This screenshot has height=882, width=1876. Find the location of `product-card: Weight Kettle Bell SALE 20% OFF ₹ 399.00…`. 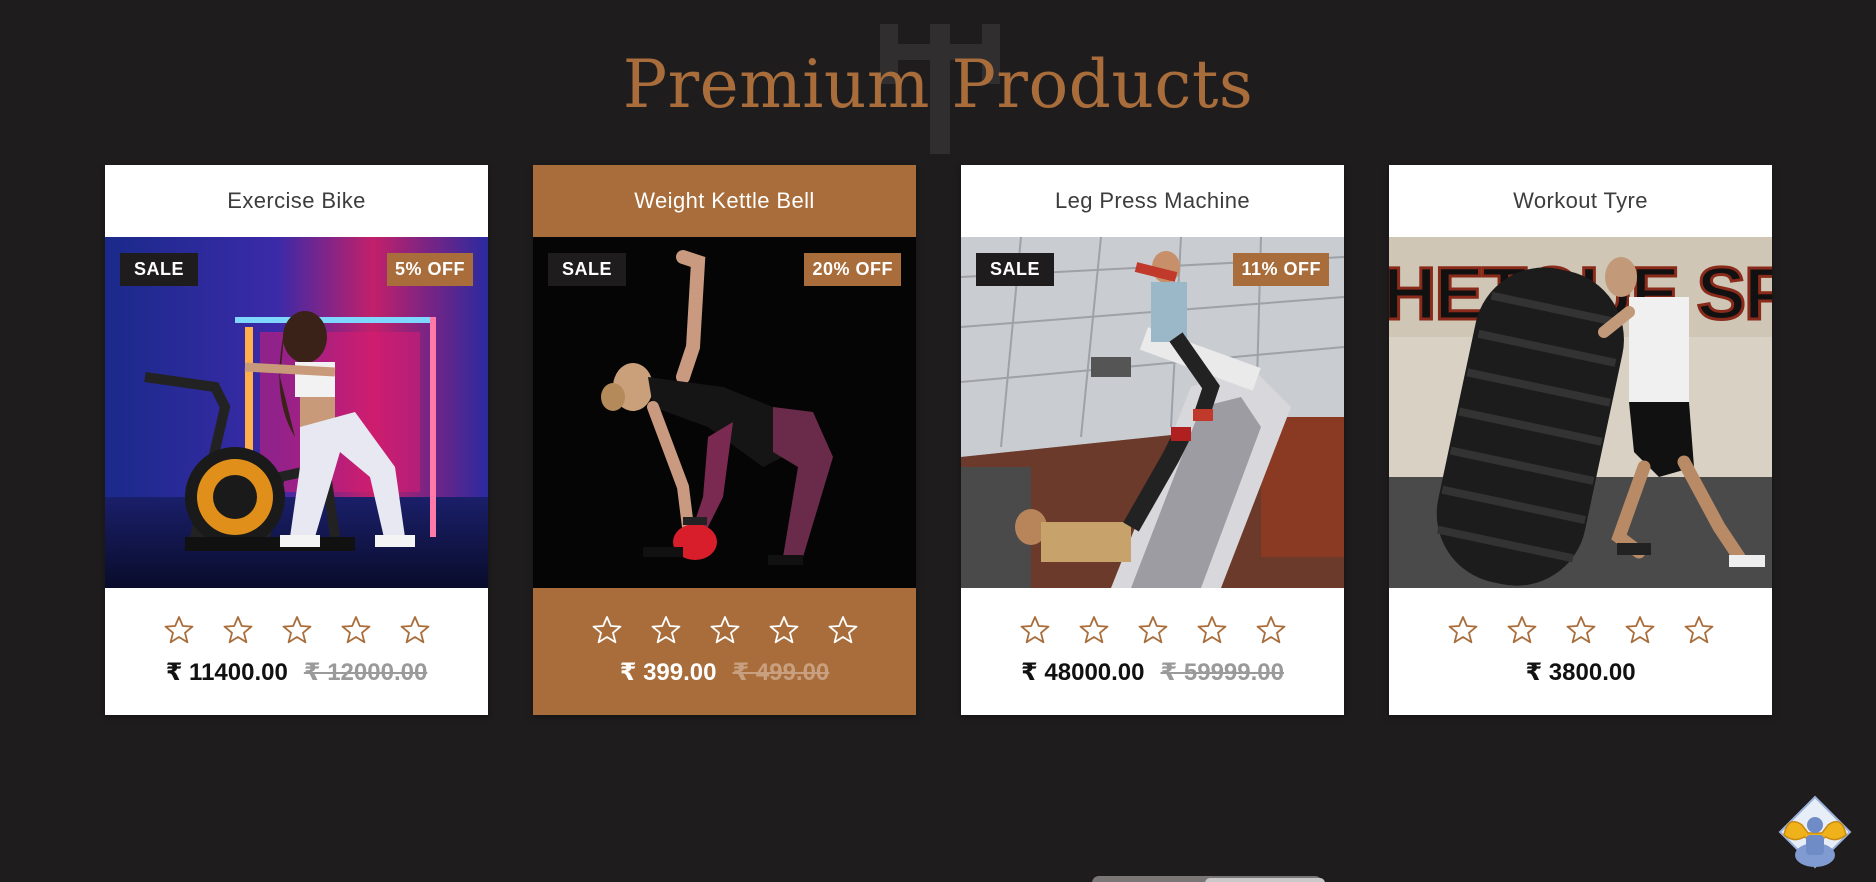

product-card: Weight Kettle Bell SALE 20% OFF ₹ 399.00… is located at coordinates (724, 440).